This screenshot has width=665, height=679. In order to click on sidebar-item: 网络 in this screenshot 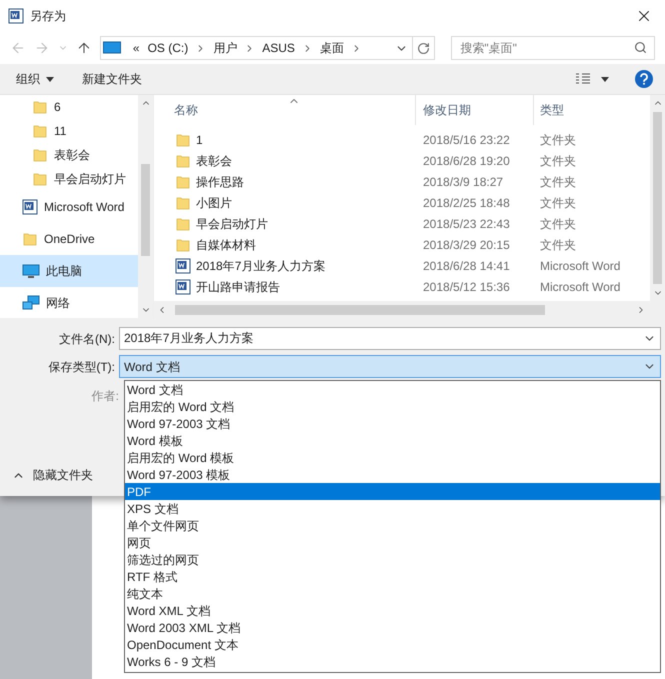, I will do `click(69, 302)`.